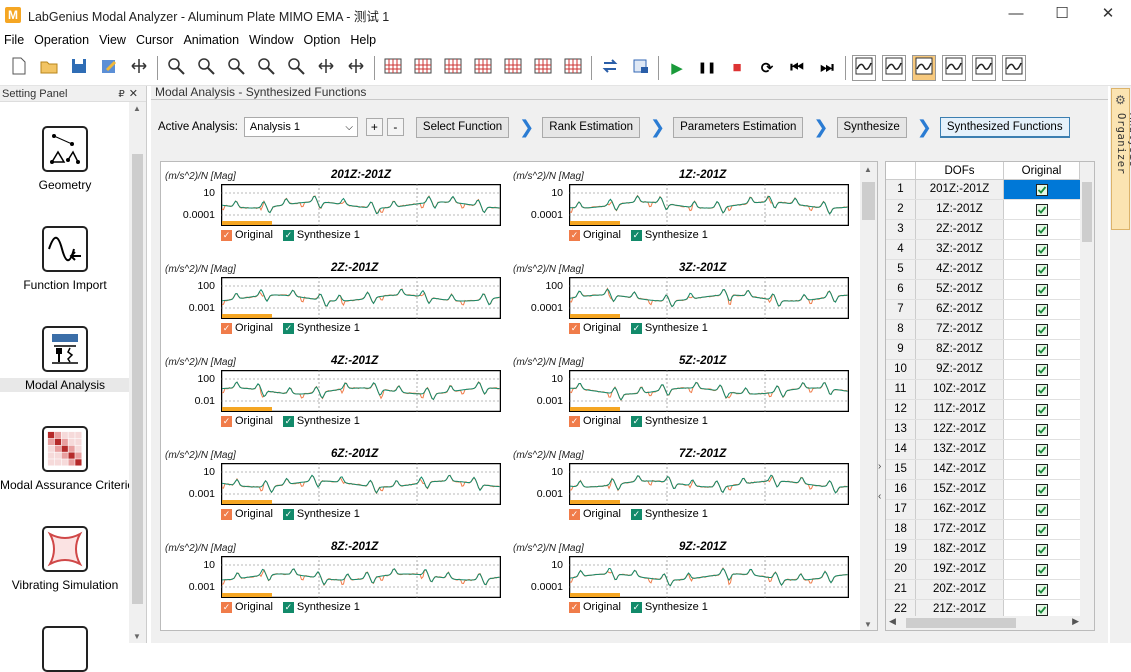 The height and width of the screenshot is (672, 1131). What do you see at coordinates (960, 170) in the screenshot?
I see `header-dofs: DOFs` at bounding box center [960, 170].